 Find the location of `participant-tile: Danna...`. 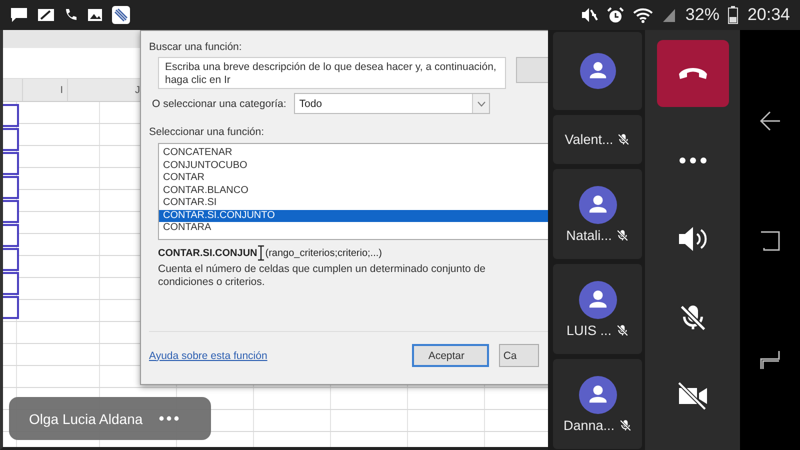

participant-tile: Danna... is located at coordinates (597, 404).